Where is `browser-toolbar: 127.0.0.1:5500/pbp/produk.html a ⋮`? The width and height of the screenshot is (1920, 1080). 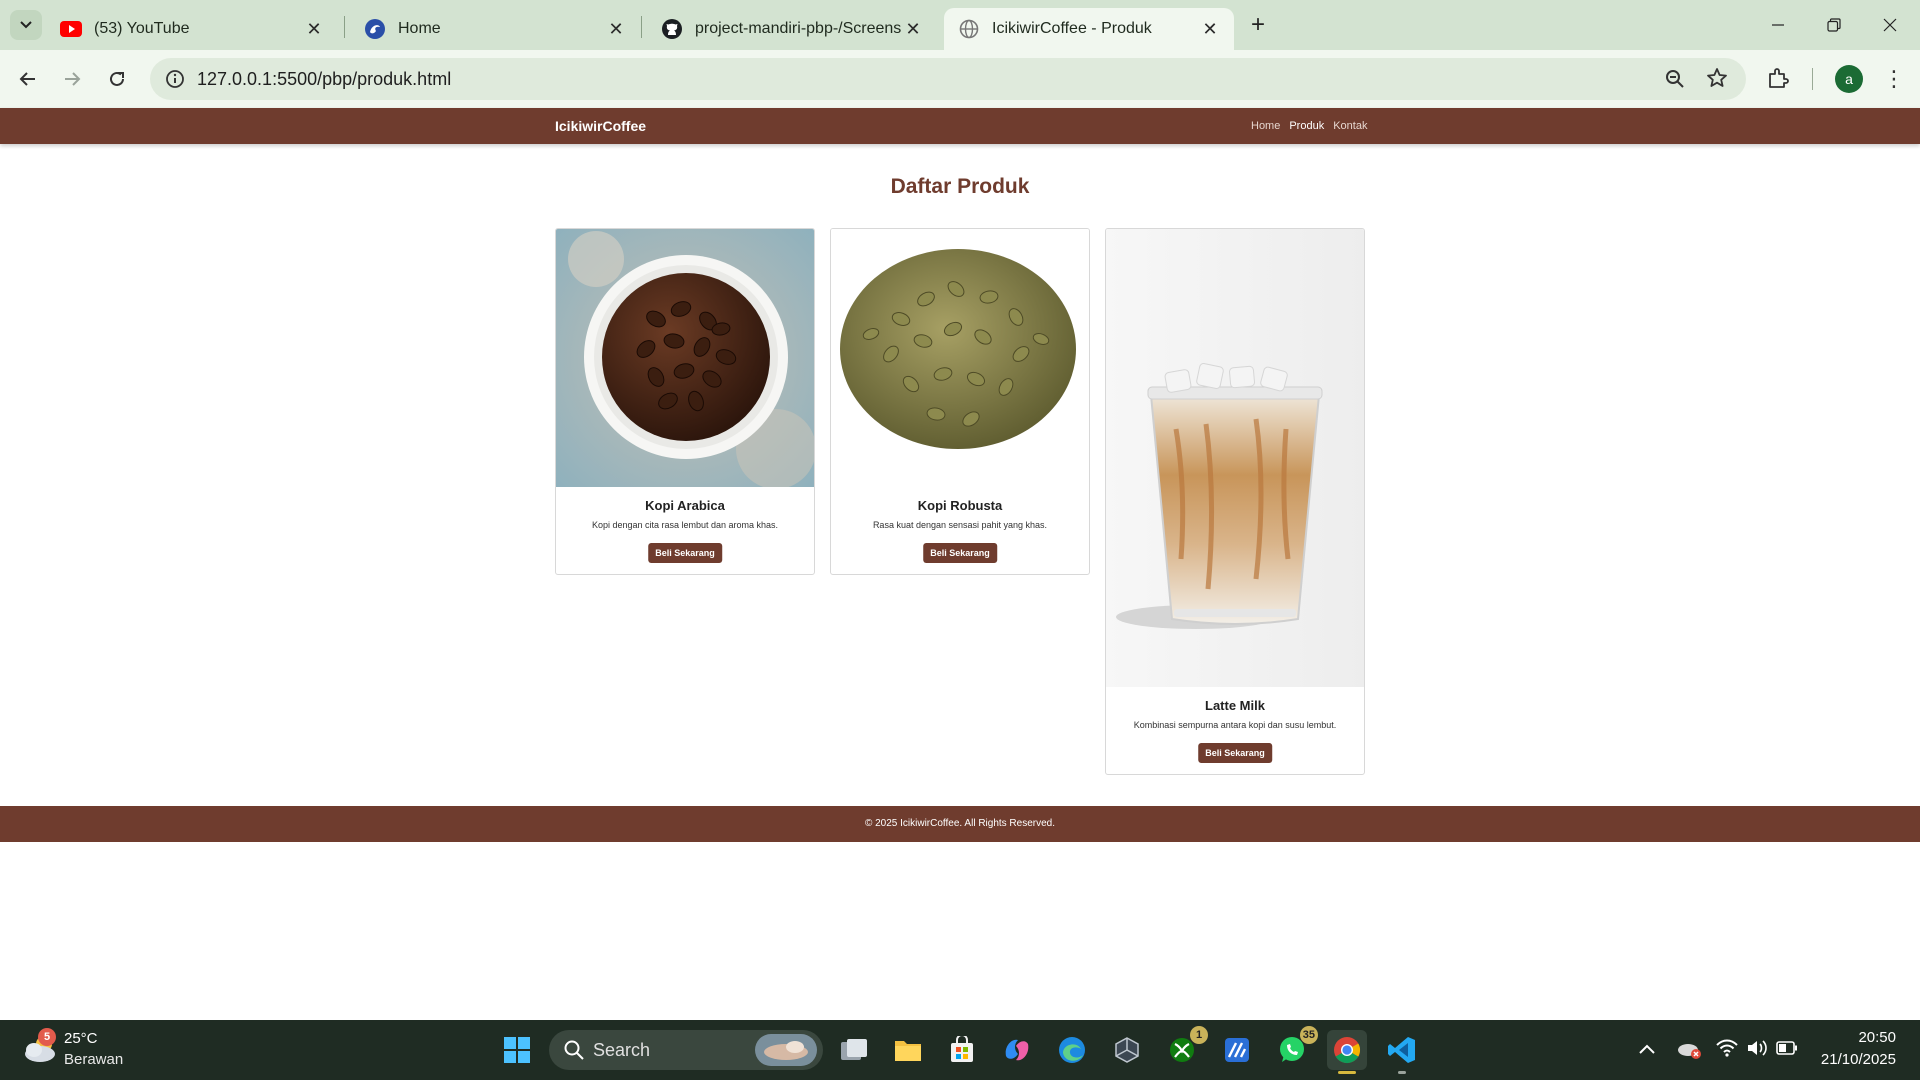
browser-toolbar: 127.0.0.1:5500/pbp/produk.html a ⋮ is located at coordinates (960, 79).